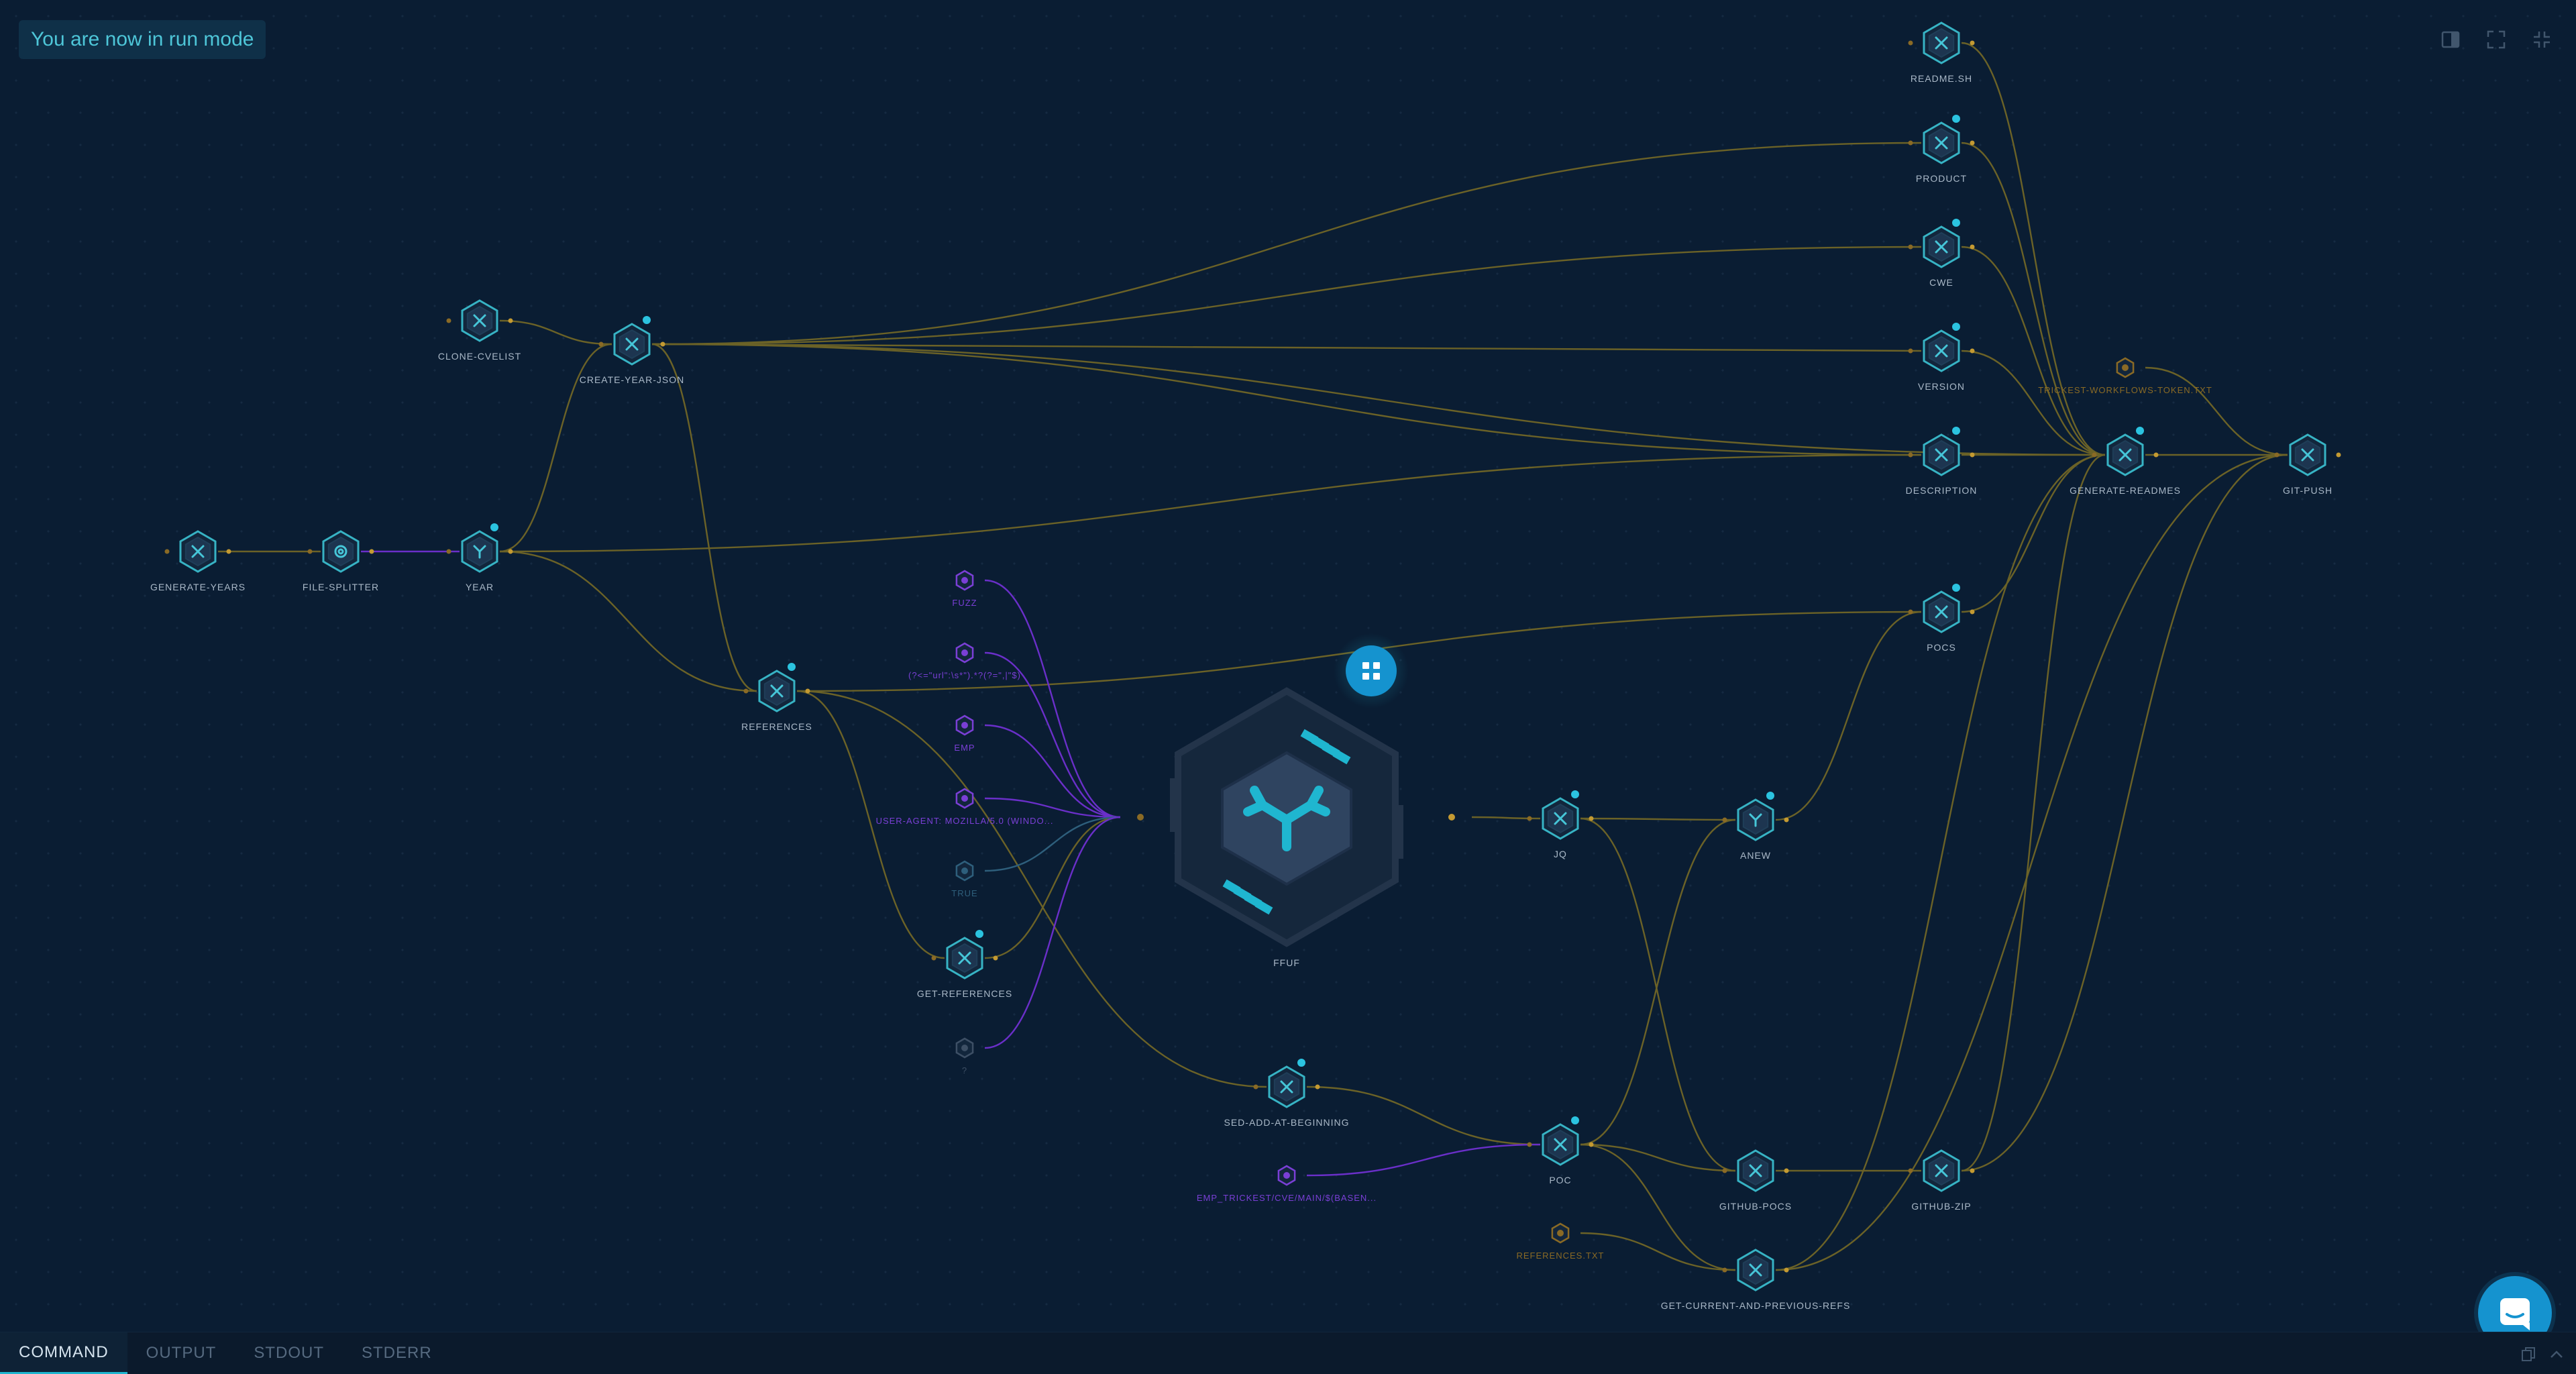 The width and height of the screenshot is (2576, 1374). Describe the element at coordinates (1756, 1280) in the screenshot. I see `node-get-current-and-previous-refs: GET-CURRENT-AND-PREVIOUS-REFS` at that location.